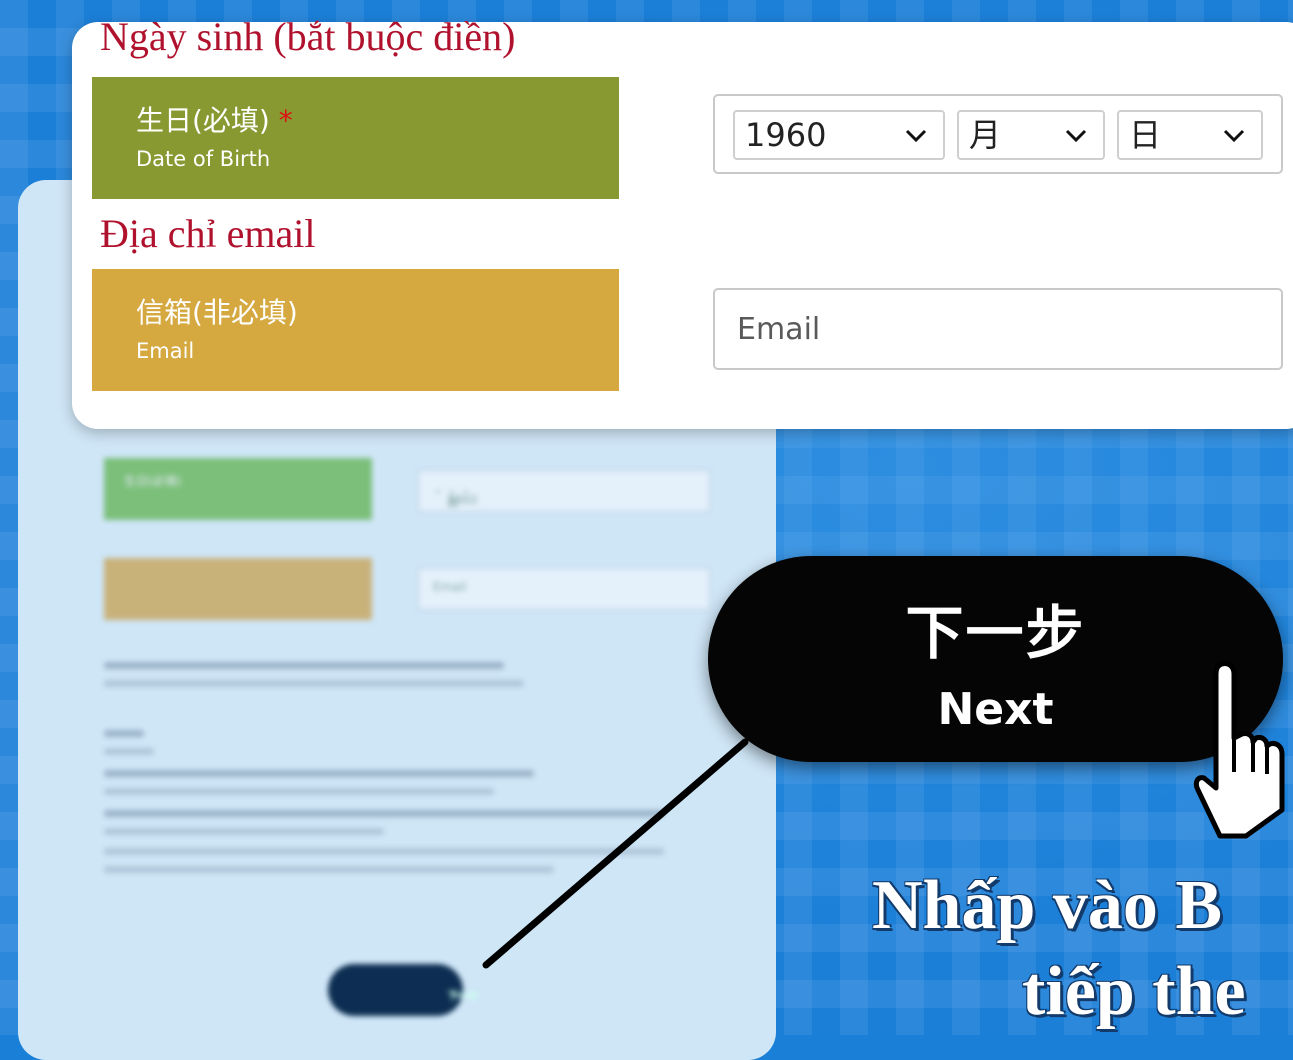 This screenshot has width=1293, height=1060. What do you see at coordinates (165, 351) in the screenshot?
I see `email-label-english: Email` at bounding box center [165, 351].